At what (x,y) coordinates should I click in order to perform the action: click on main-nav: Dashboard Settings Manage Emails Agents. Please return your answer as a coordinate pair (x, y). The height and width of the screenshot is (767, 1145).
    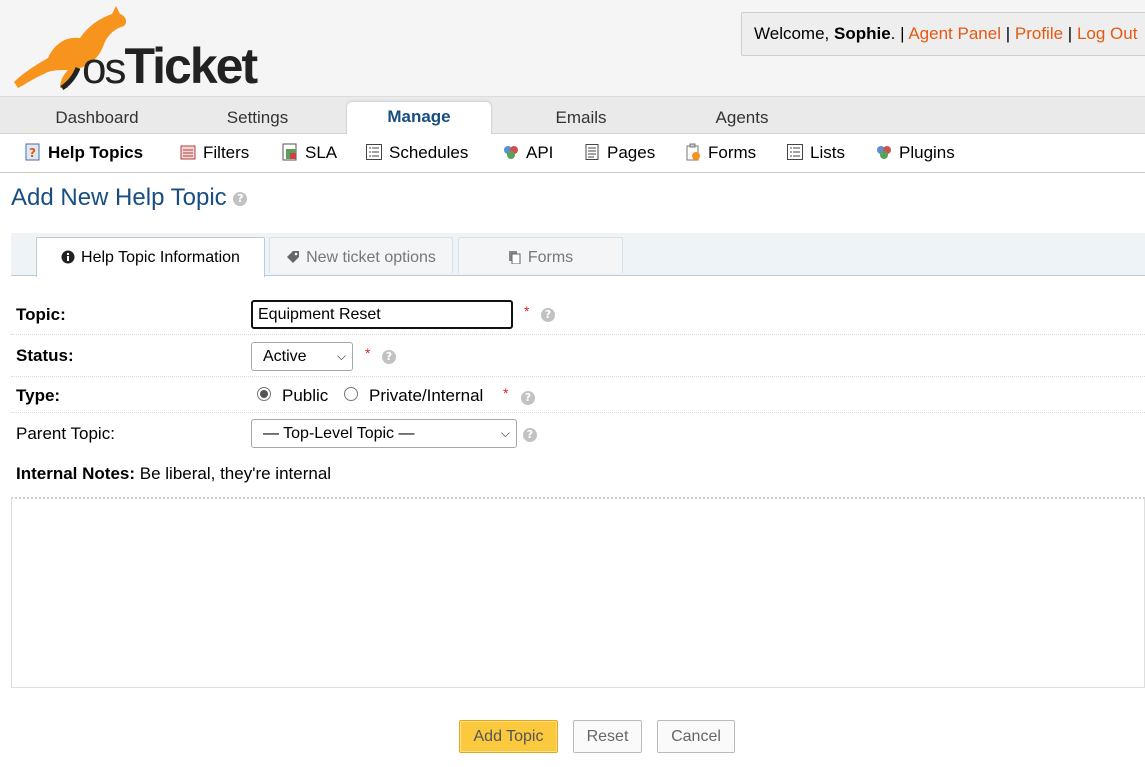
    Looking at the image, I should click on (572, 116).